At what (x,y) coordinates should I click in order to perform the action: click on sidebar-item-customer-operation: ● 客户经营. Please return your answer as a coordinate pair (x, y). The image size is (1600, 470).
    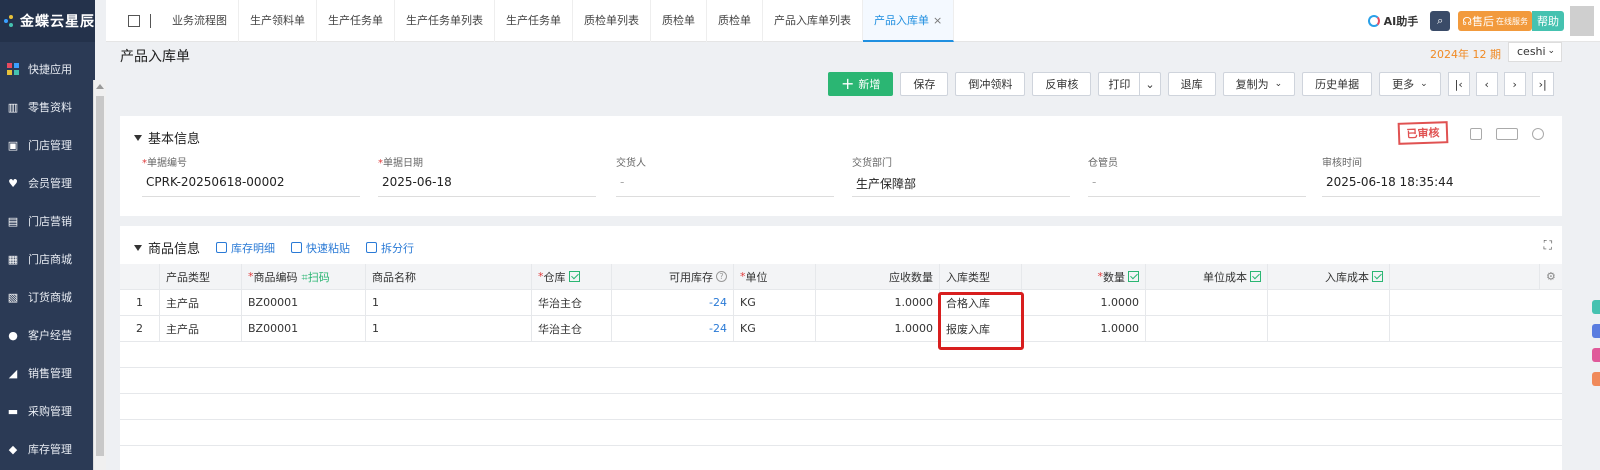
    Looking at the image, I should click on (47, 335).